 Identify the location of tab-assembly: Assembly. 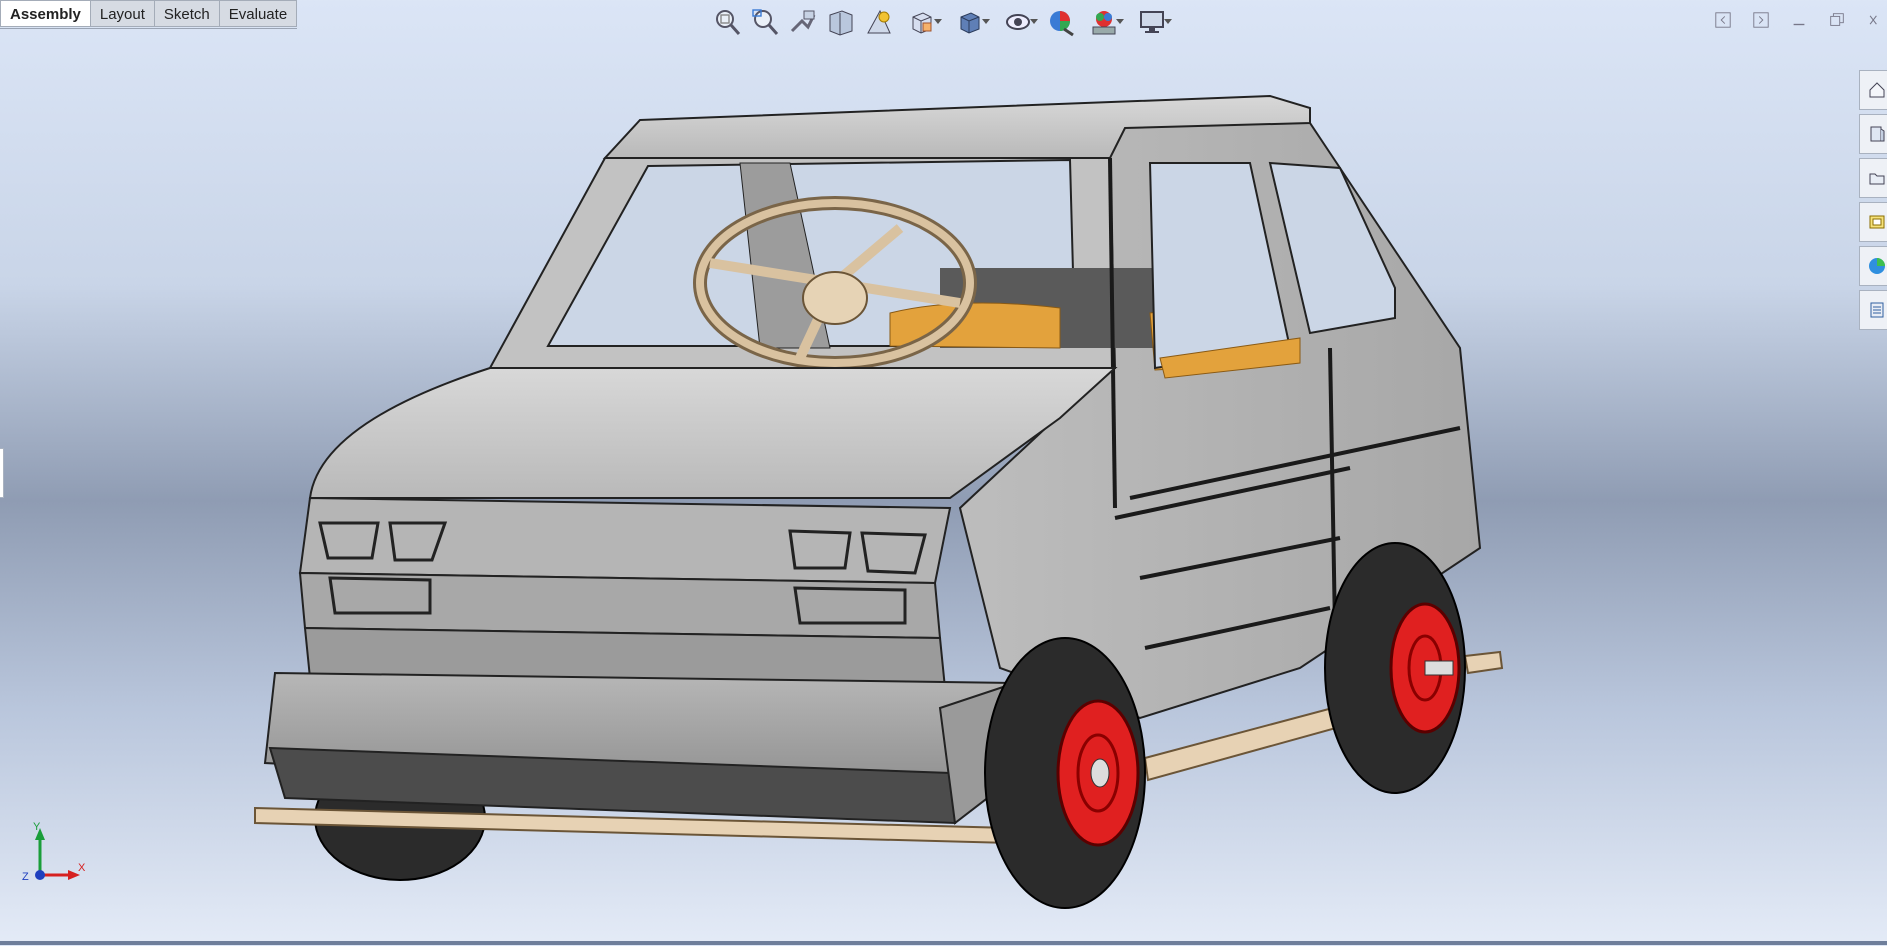
(45, 13).